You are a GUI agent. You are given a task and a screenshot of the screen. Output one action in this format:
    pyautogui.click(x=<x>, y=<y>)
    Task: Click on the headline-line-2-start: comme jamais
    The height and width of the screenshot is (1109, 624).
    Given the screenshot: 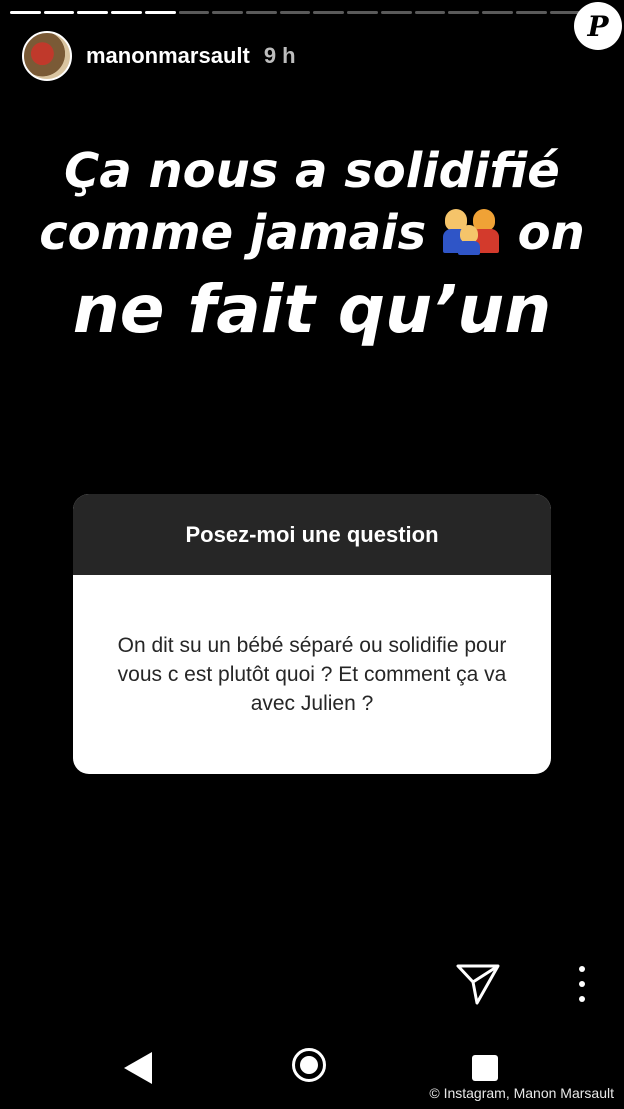 What is the action you would take?
    pyautogui.click(x=233, y=233)
    